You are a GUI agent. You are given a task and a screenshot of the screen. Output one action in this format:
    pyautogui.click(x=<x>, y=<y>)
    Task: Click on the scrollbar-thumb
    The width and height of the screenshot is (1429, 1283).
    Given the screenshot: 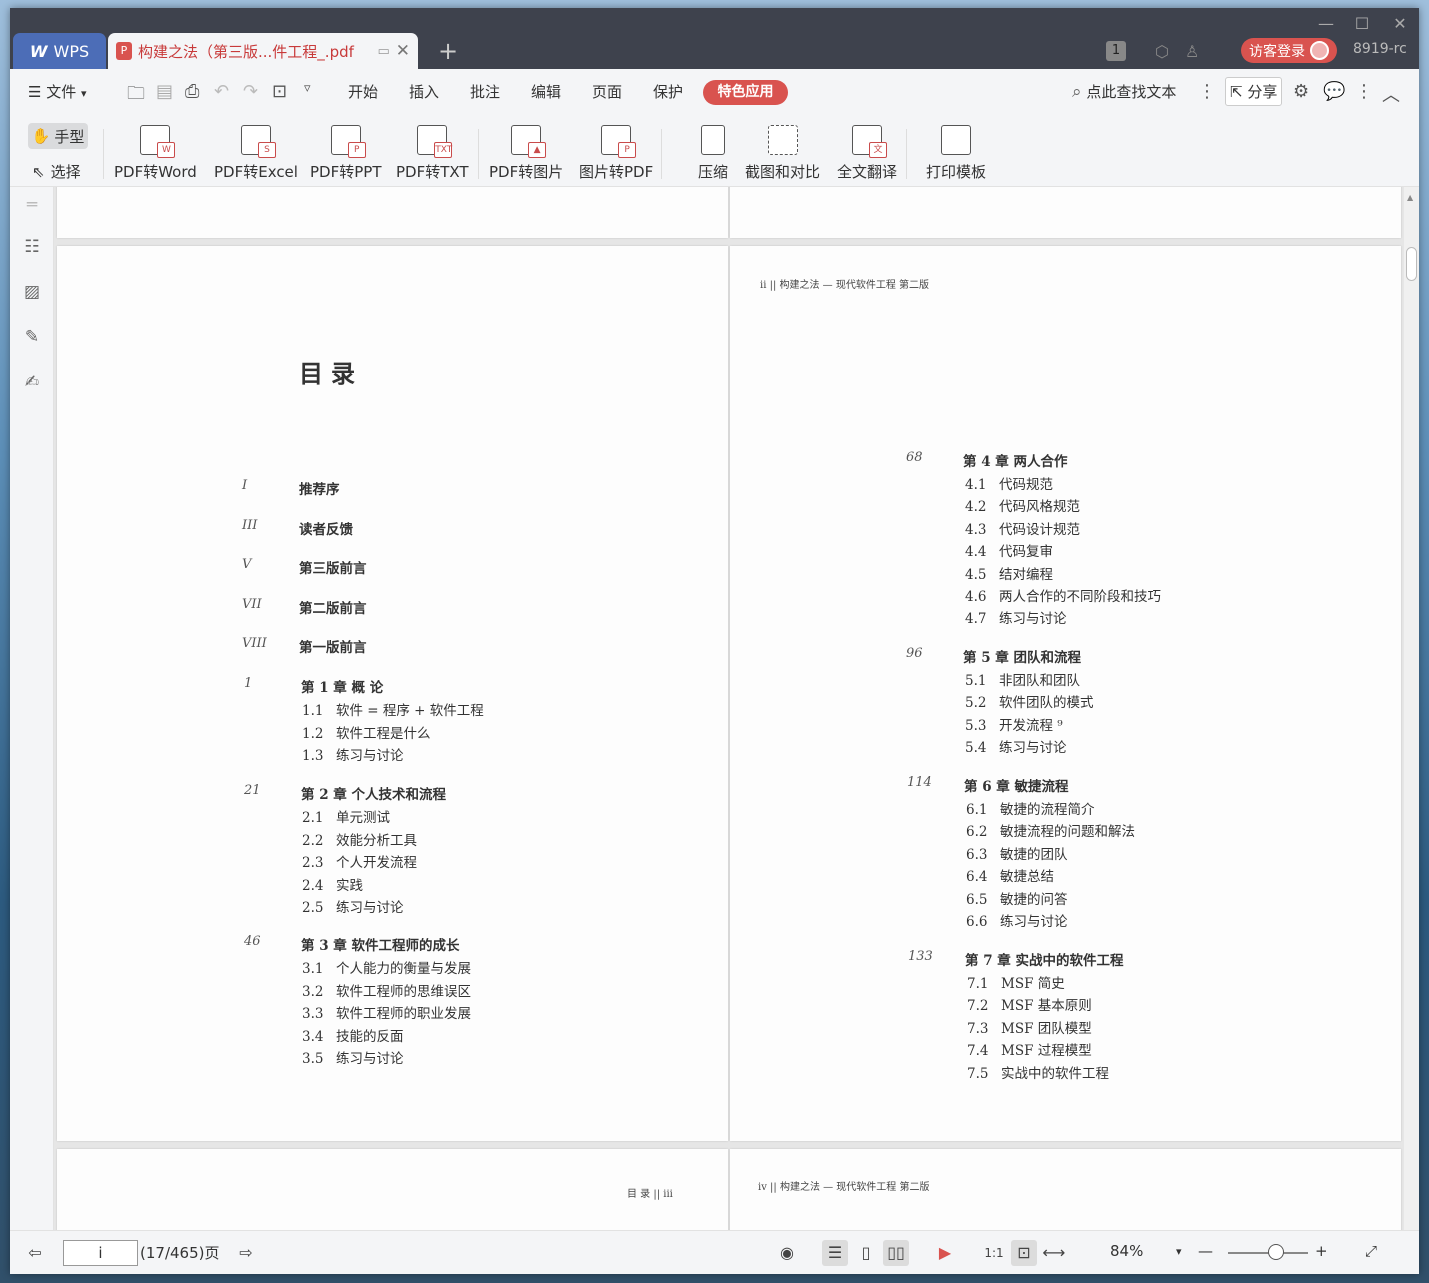 What is the action you would take?
    pyautogui.click(x=1411, y=264)
    